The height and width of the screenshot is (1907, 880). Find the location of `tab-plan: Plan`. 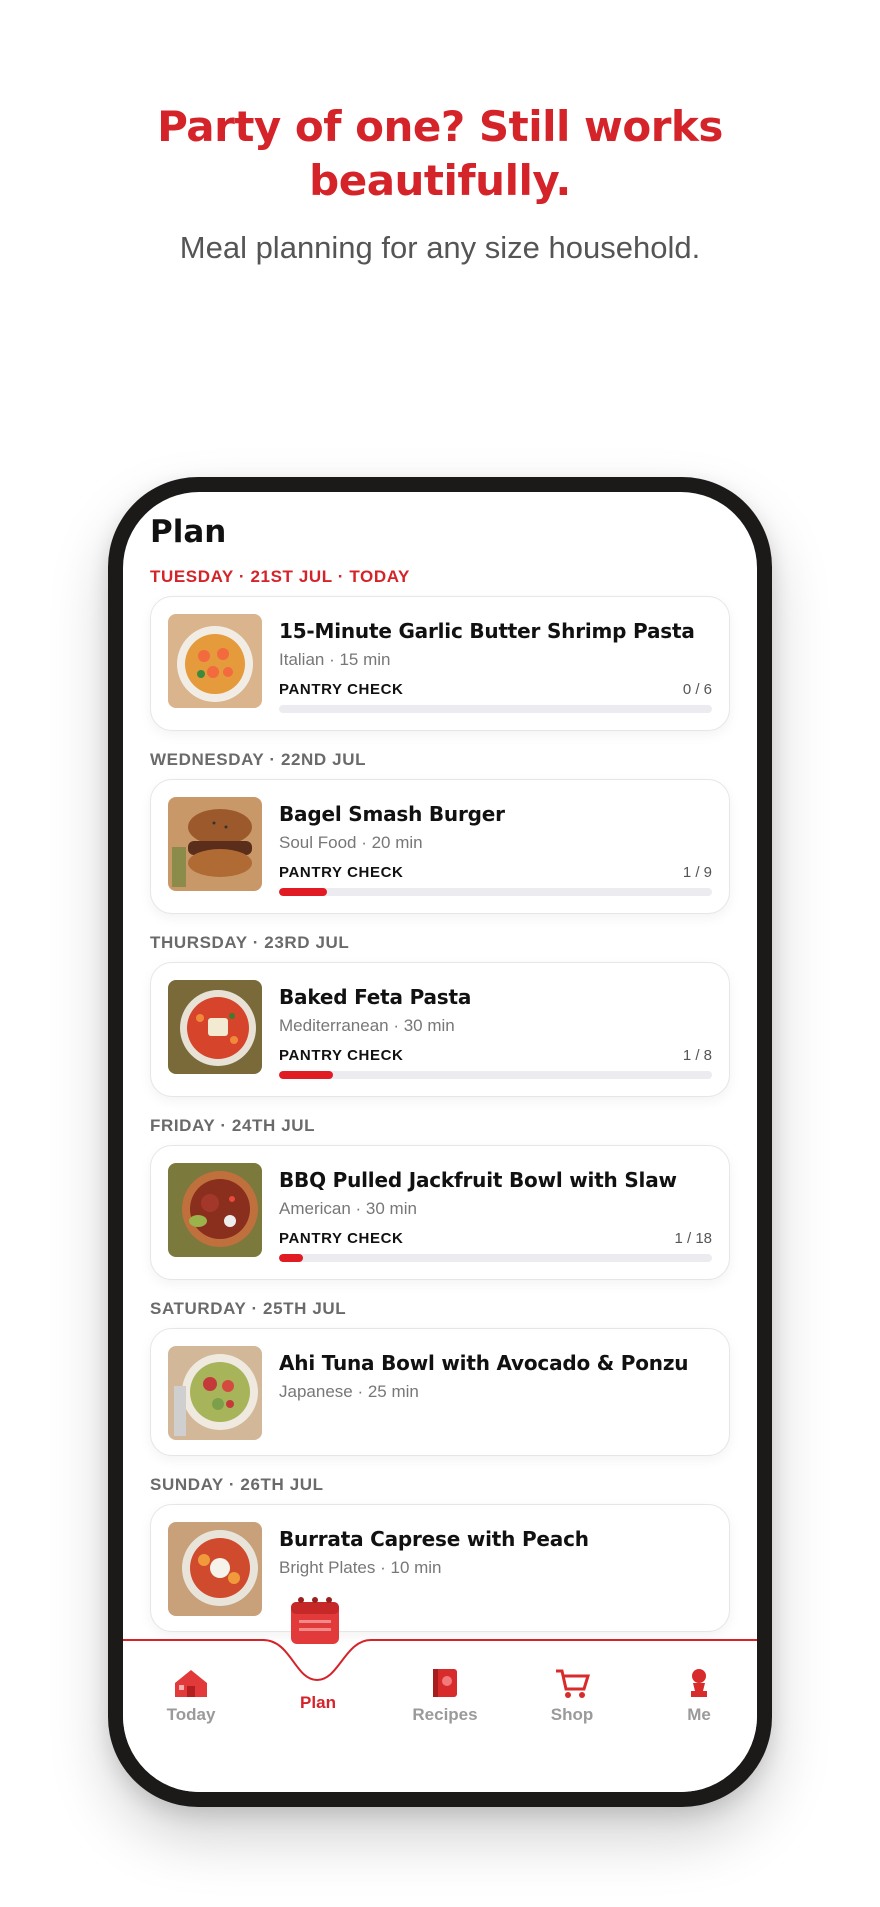

tab-plan: Plan is located at coordinates (318, 1703).